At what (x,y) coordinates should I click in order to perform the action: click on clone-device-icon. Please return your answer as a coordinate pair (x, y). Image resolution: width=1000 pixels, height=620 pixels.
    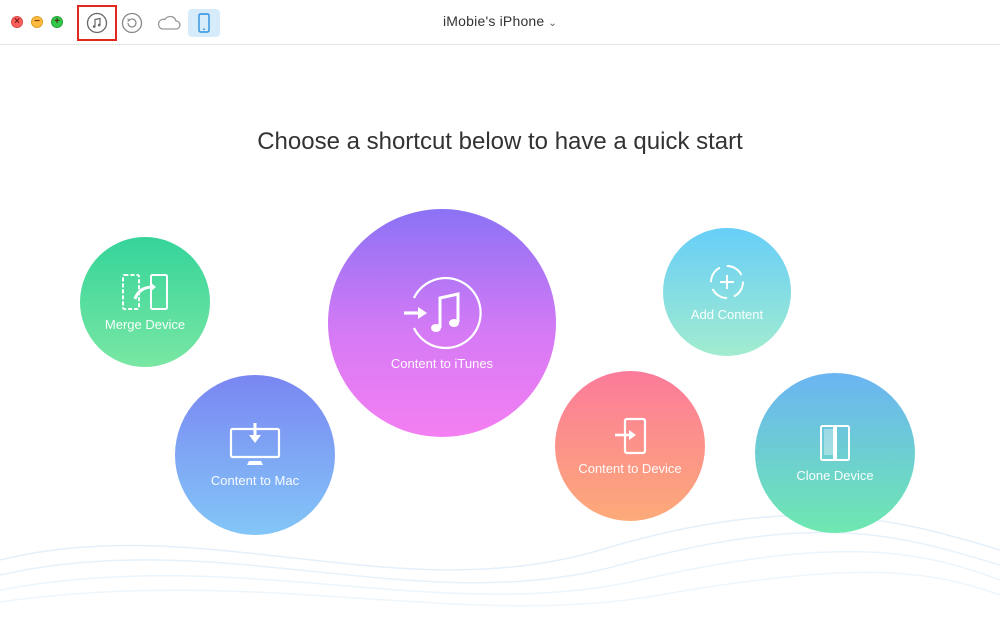
    Looking at the image, I should click on (835, 442).